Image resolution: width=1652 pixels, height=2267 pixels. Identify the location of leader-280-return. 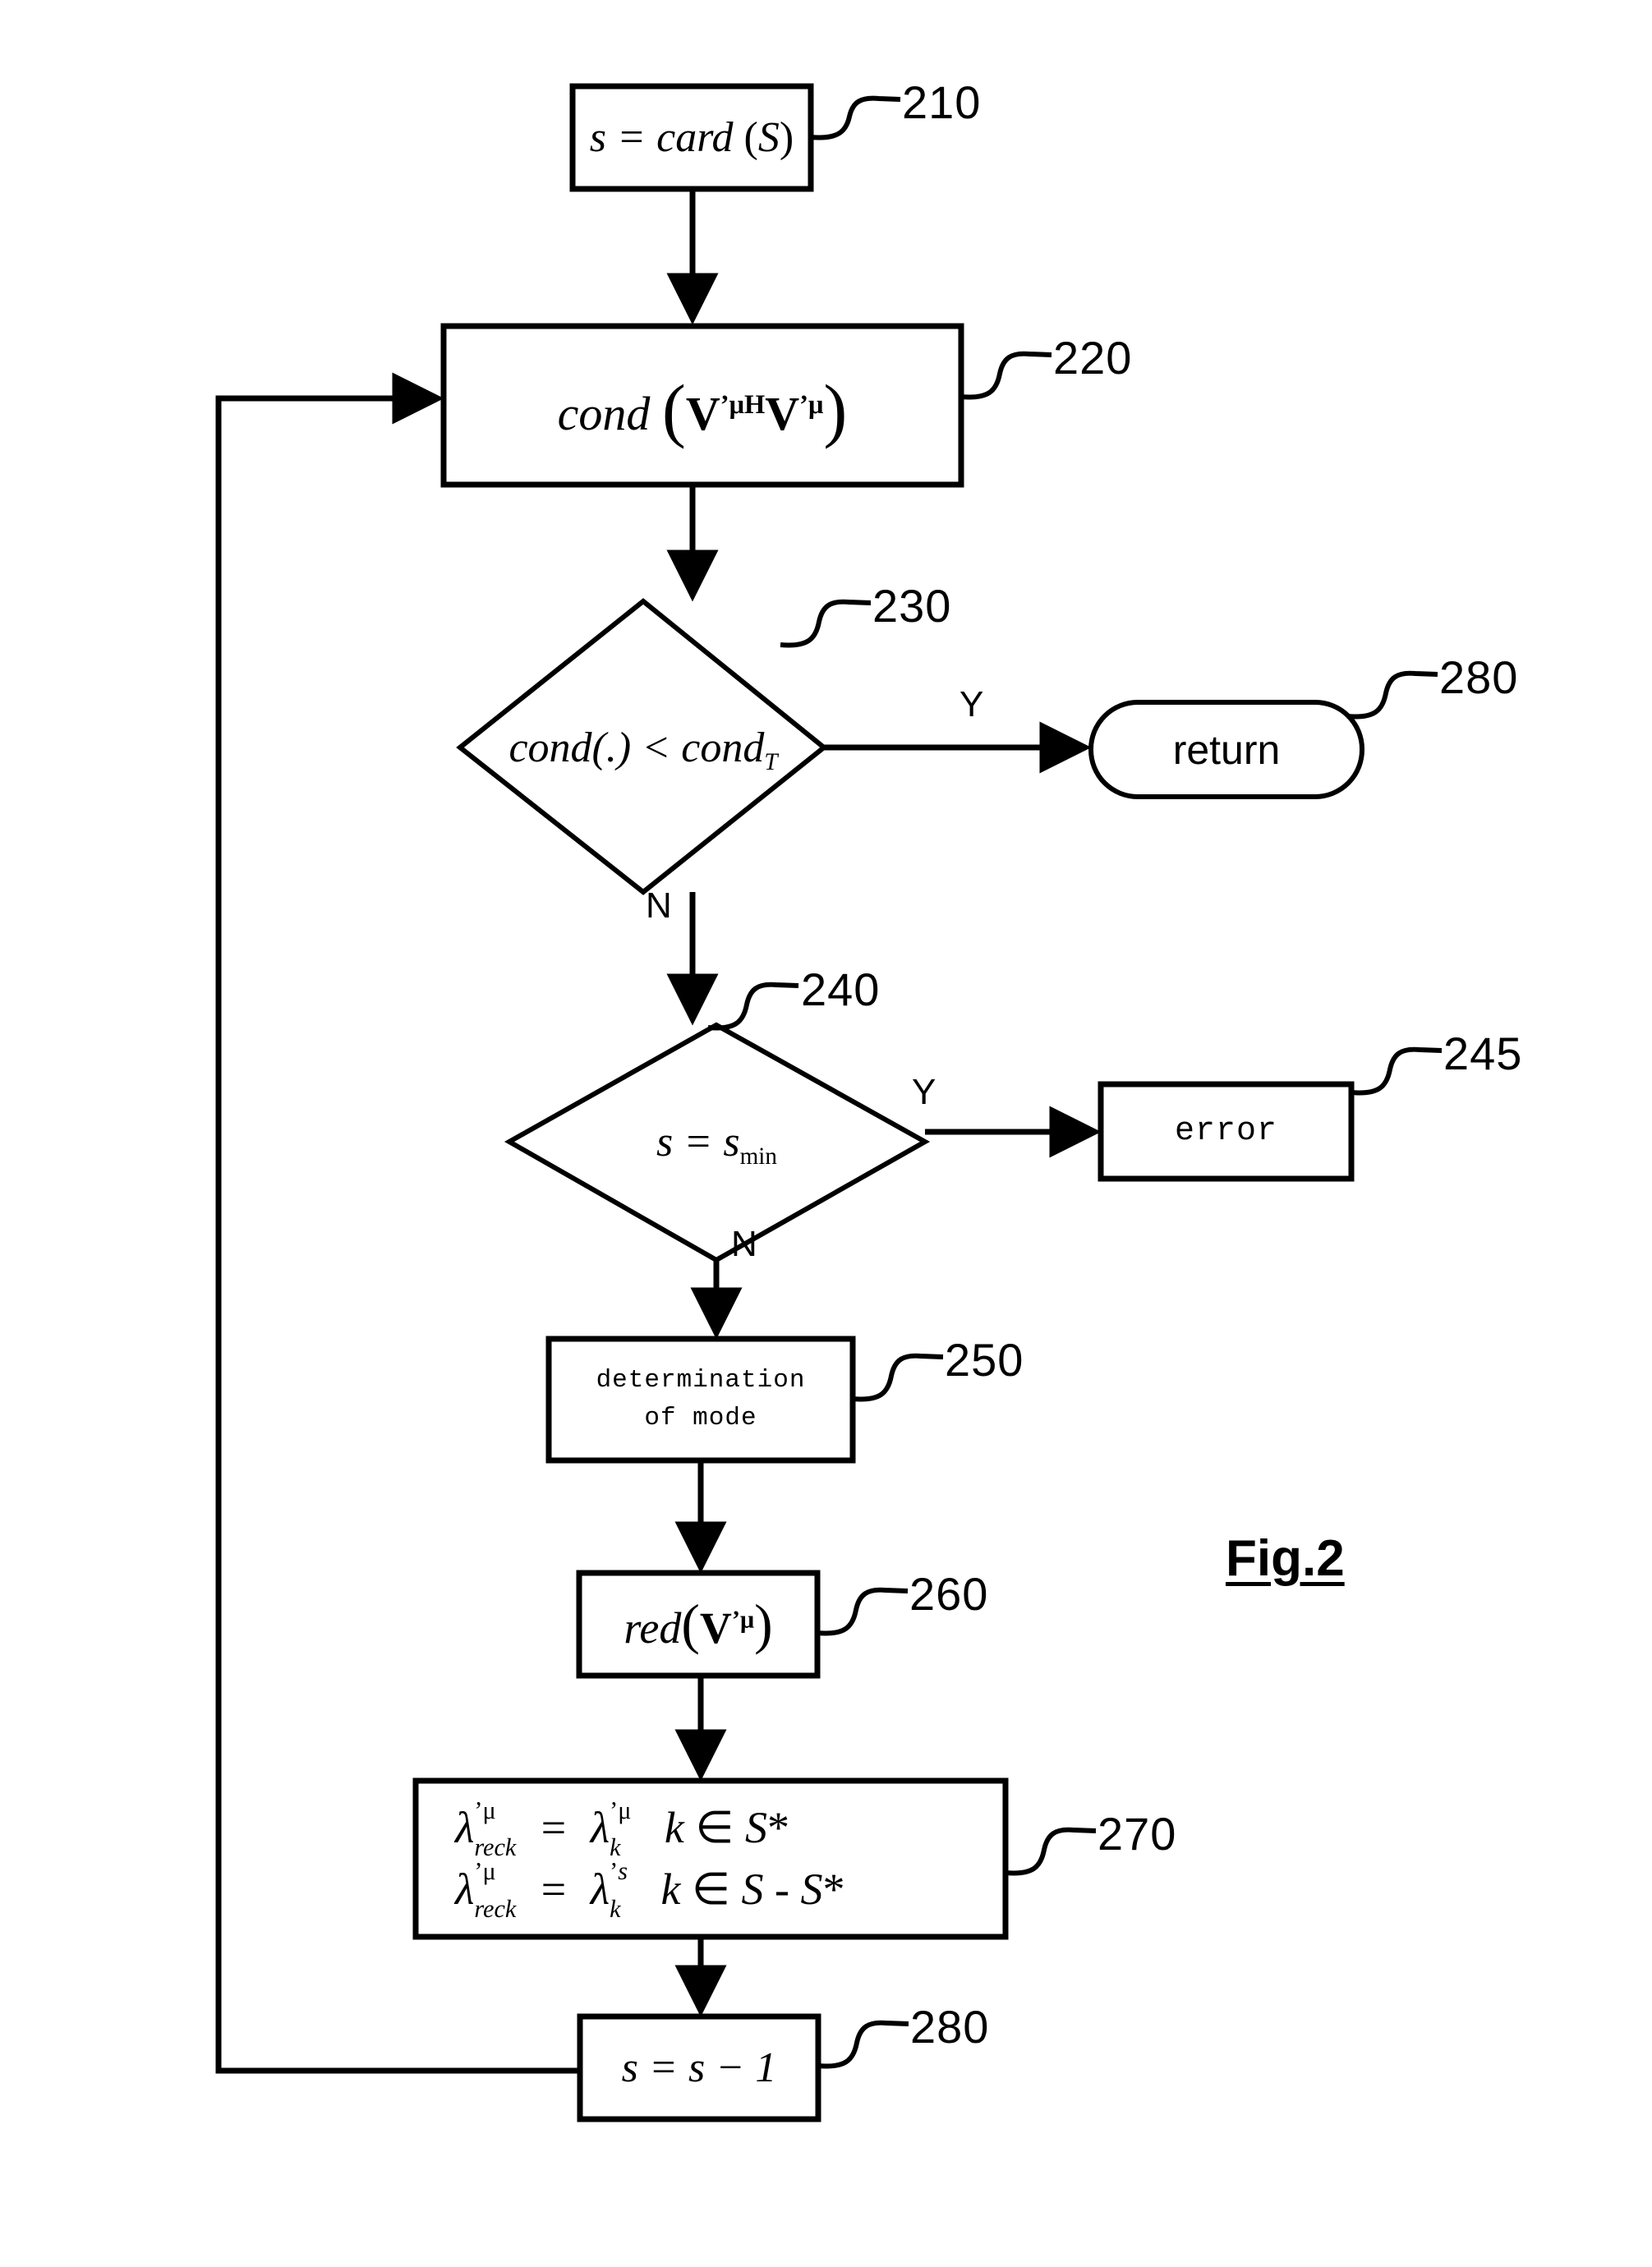
(1392, 695).